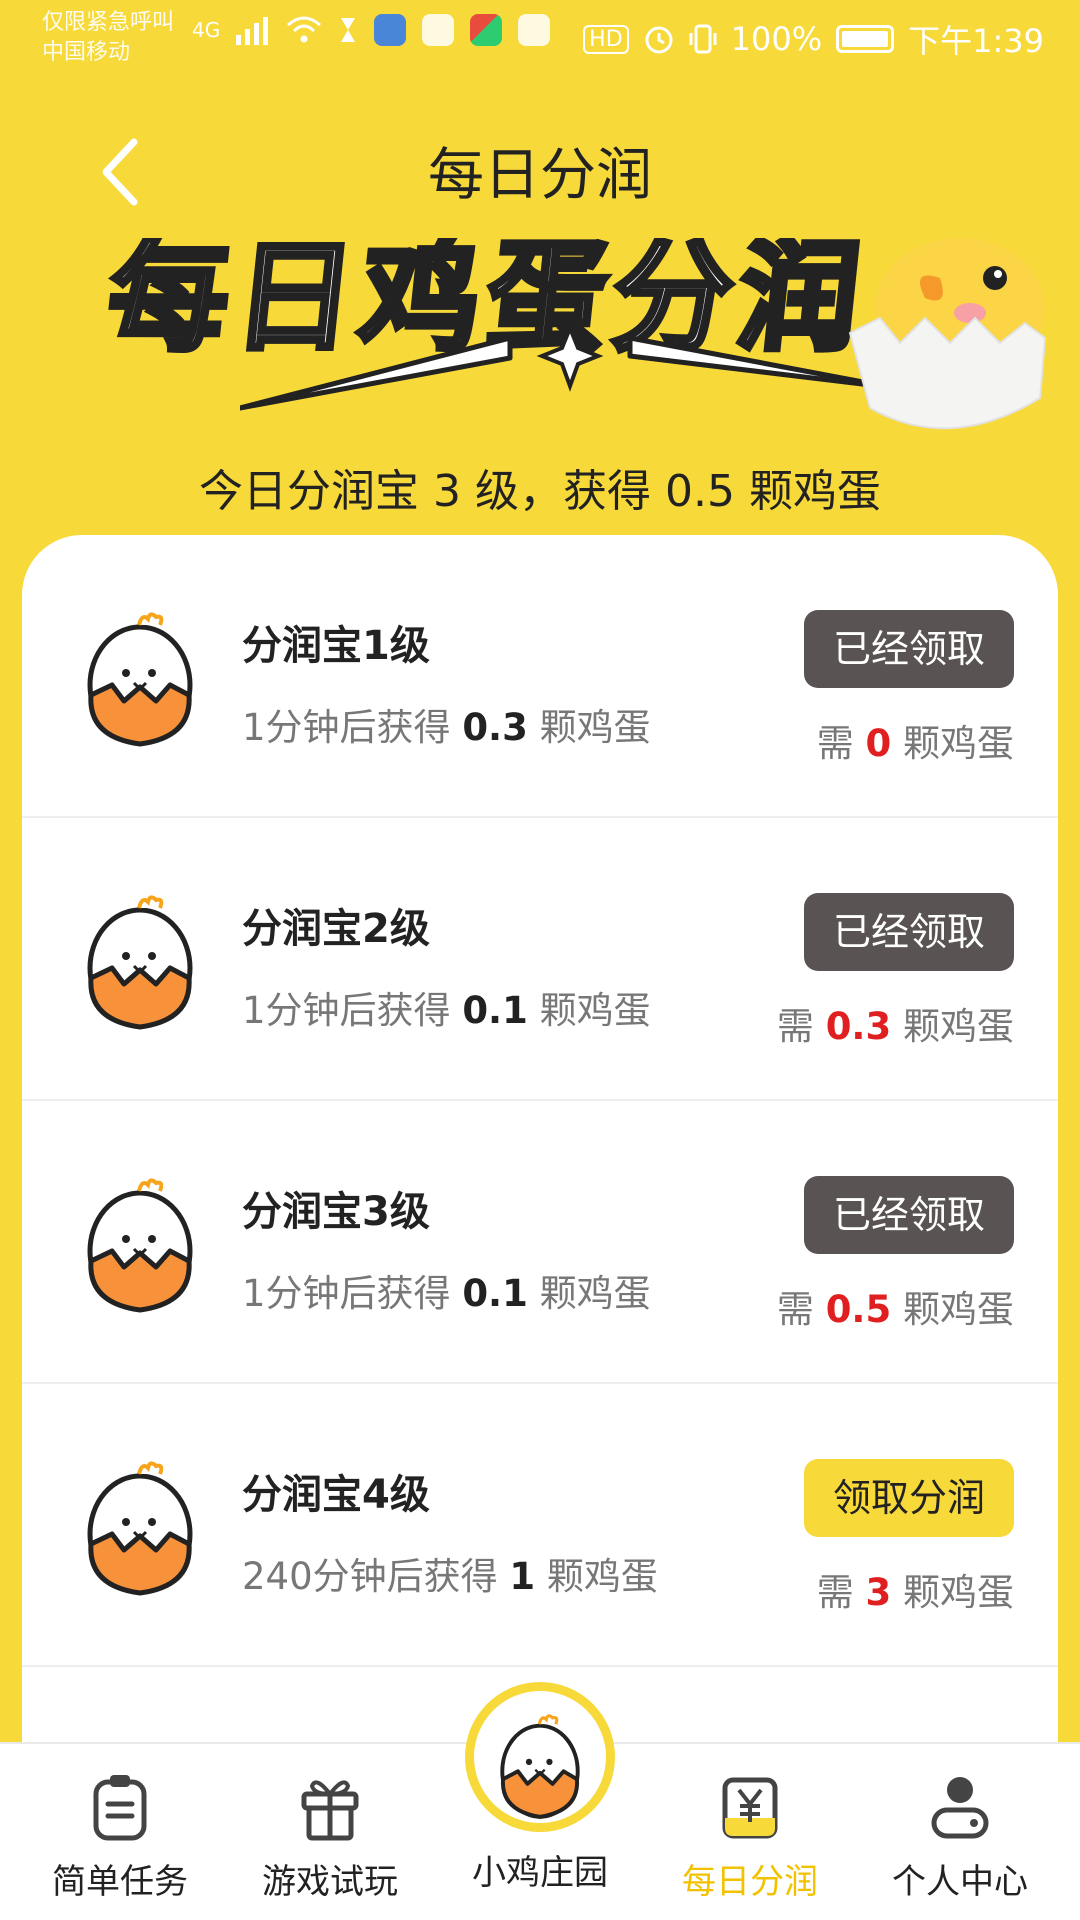 The width and height of the screenshot is (1080, 1920). I want to click on message-icon, so click(534, 30).